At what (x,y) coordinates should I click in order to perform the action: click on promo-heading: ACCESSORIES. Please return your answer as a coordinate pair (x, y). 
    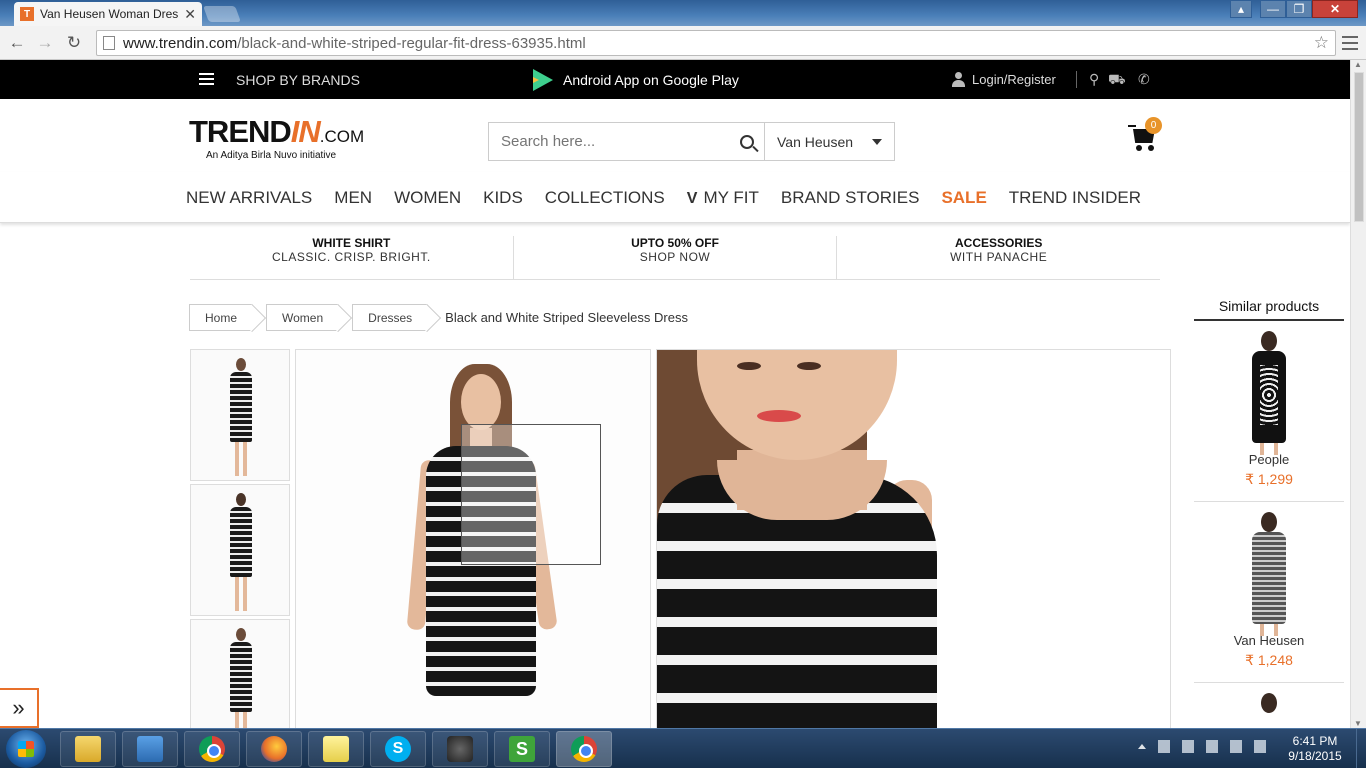
    Looking at the image, I should click on (999, 243).